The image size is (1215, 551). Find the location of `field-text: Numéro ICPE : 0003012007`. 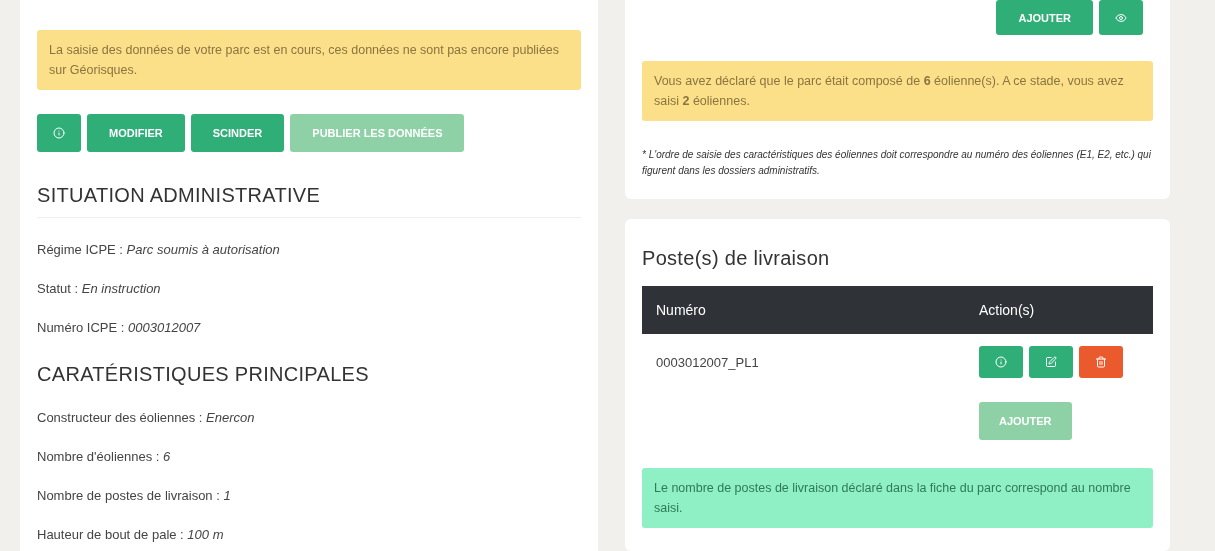

field-text: Numéro ICPE : 0003012007 is located at coordinates (119, 327).